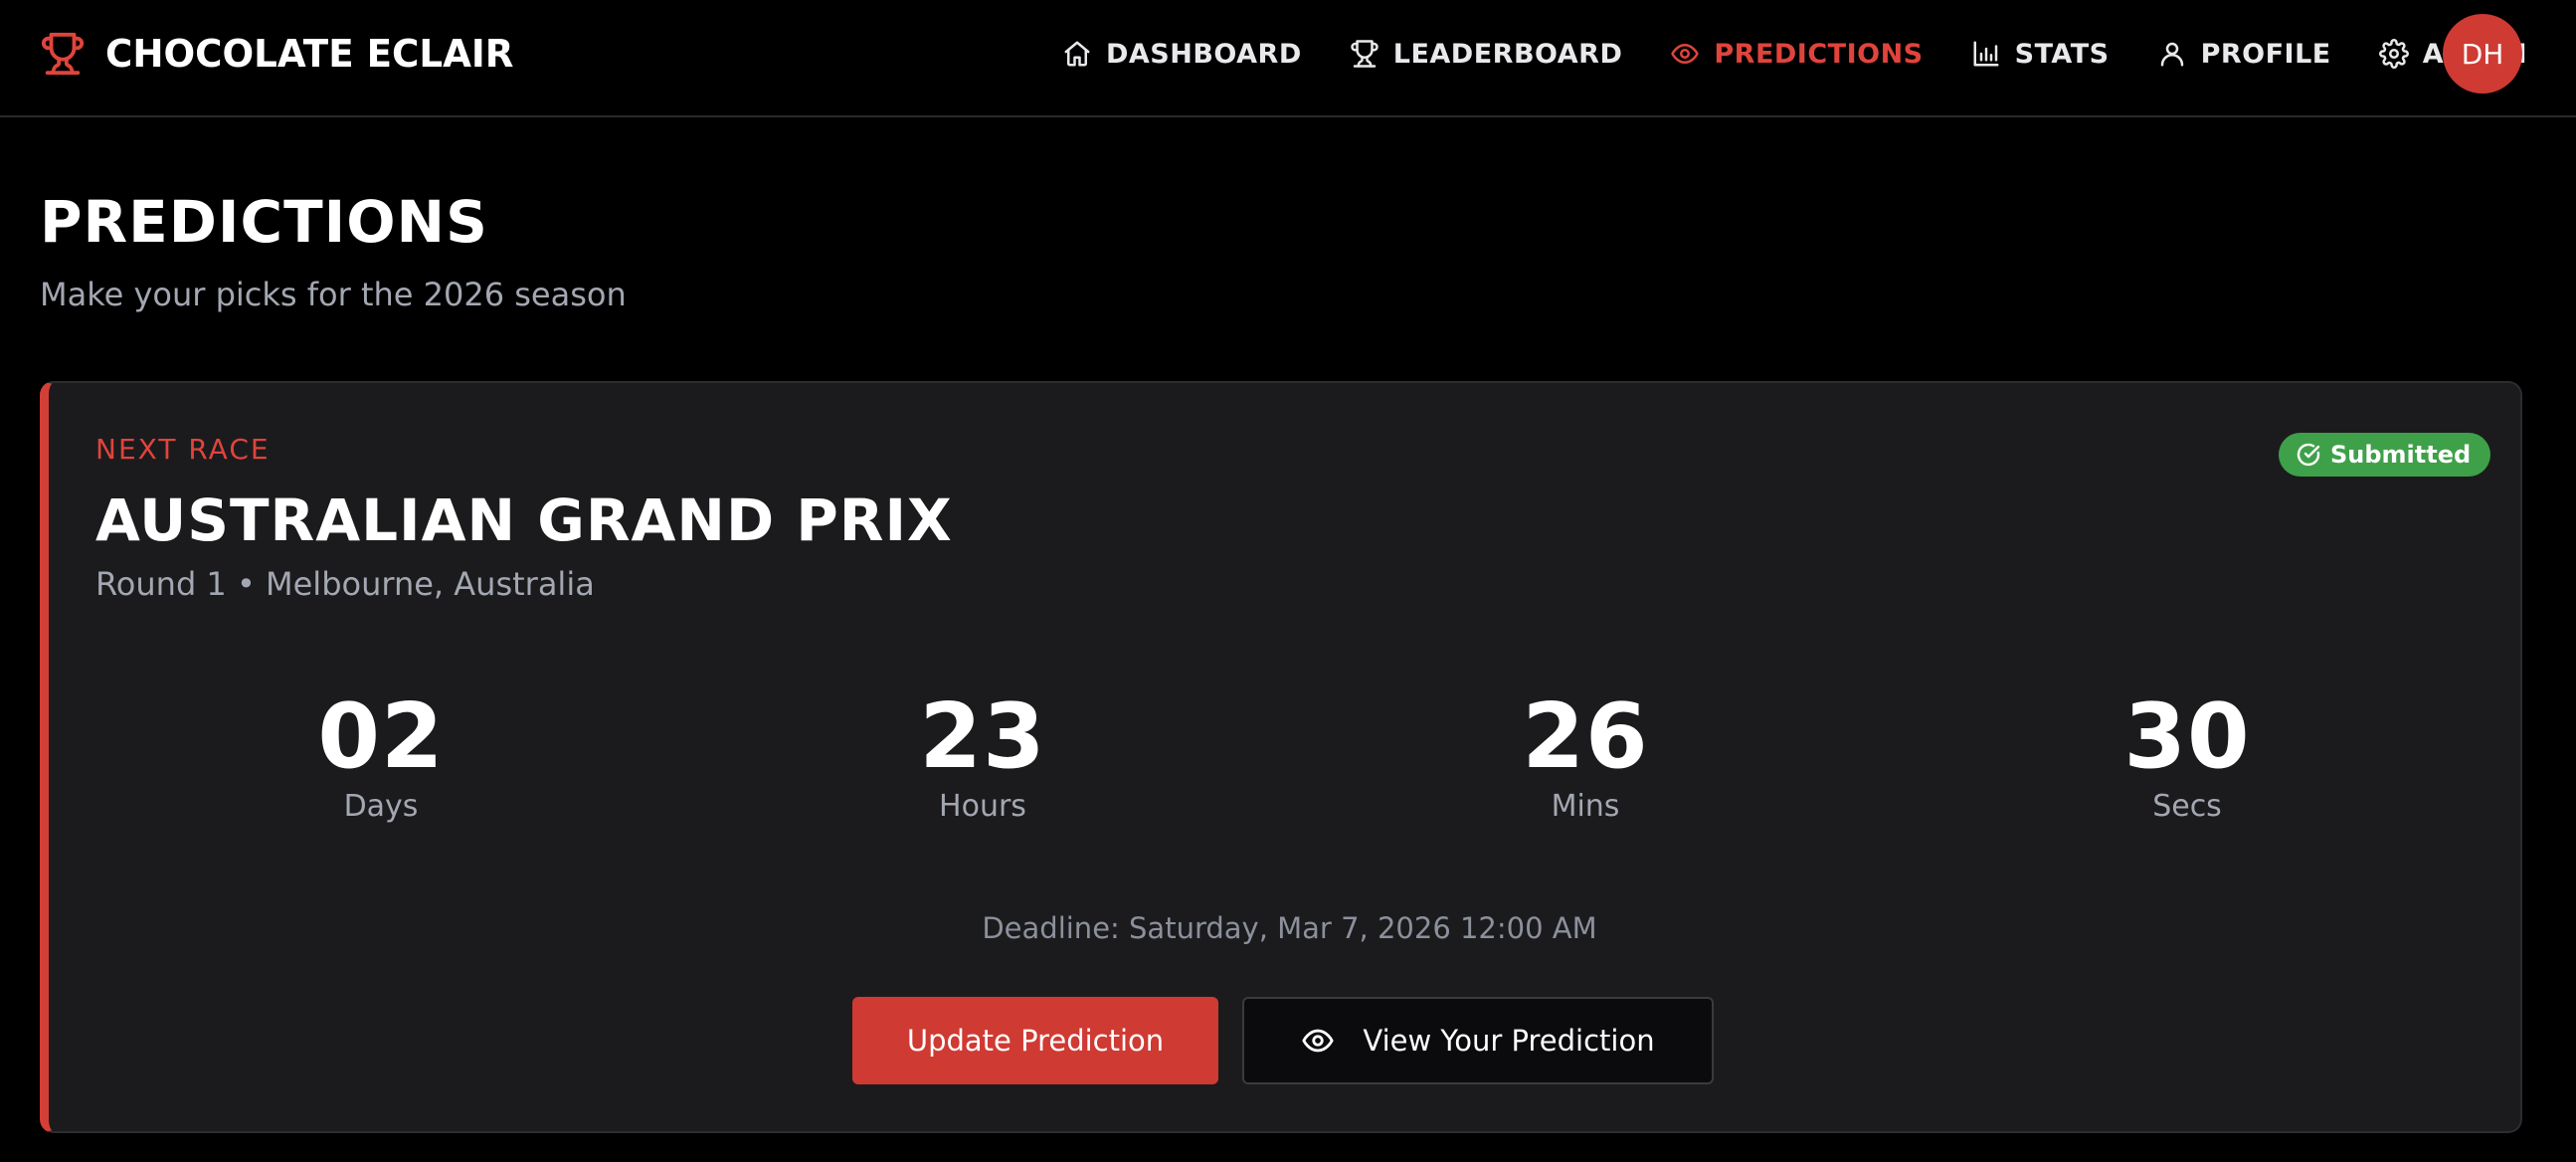 Image resolution: width=2576 pixels, height=1162 pixels. What do you see at coordinates (2482, 54) in the screenshot?
I see `avatar: DH` at bounding box center [2482, 54].